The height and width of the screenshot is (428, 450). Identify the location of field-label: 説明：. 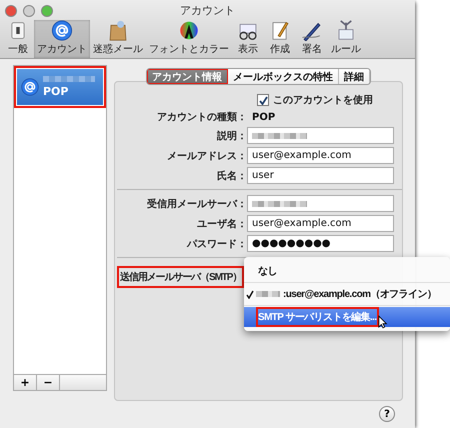
(231, 136).